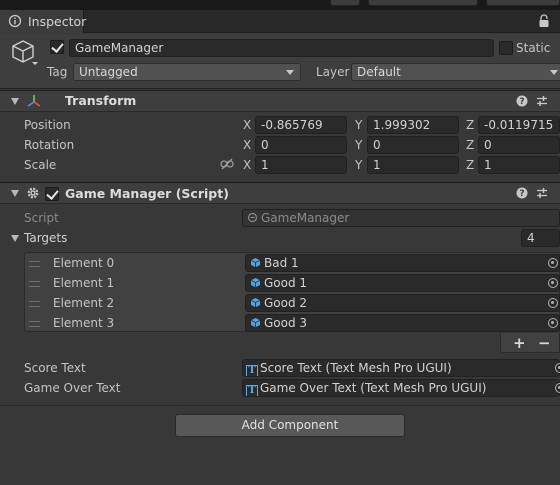  Describe the element at coordinates (57, 72) in the screenshot. I see `tag-label: Tag` at that location.